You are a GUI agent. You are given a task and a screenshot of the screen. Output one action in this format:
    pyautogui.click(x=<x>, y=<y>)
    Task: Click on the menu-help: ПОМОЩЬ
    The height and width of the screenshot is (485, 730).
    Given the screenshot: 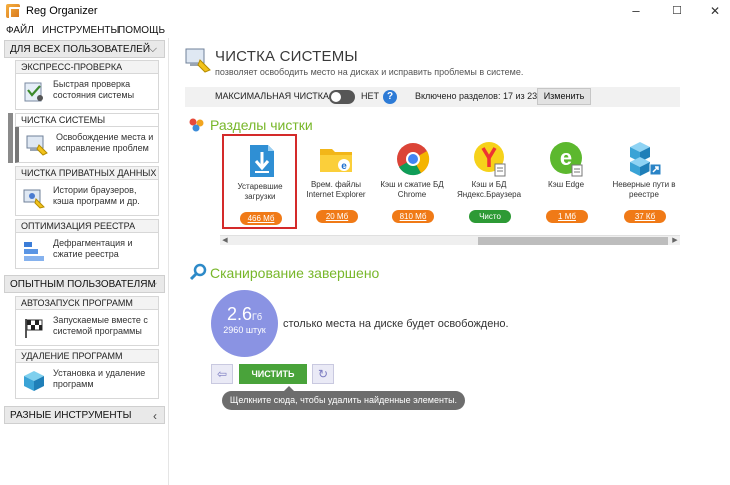 What is the action you would take?
    pyautogui.click(x=141, y=30)
    